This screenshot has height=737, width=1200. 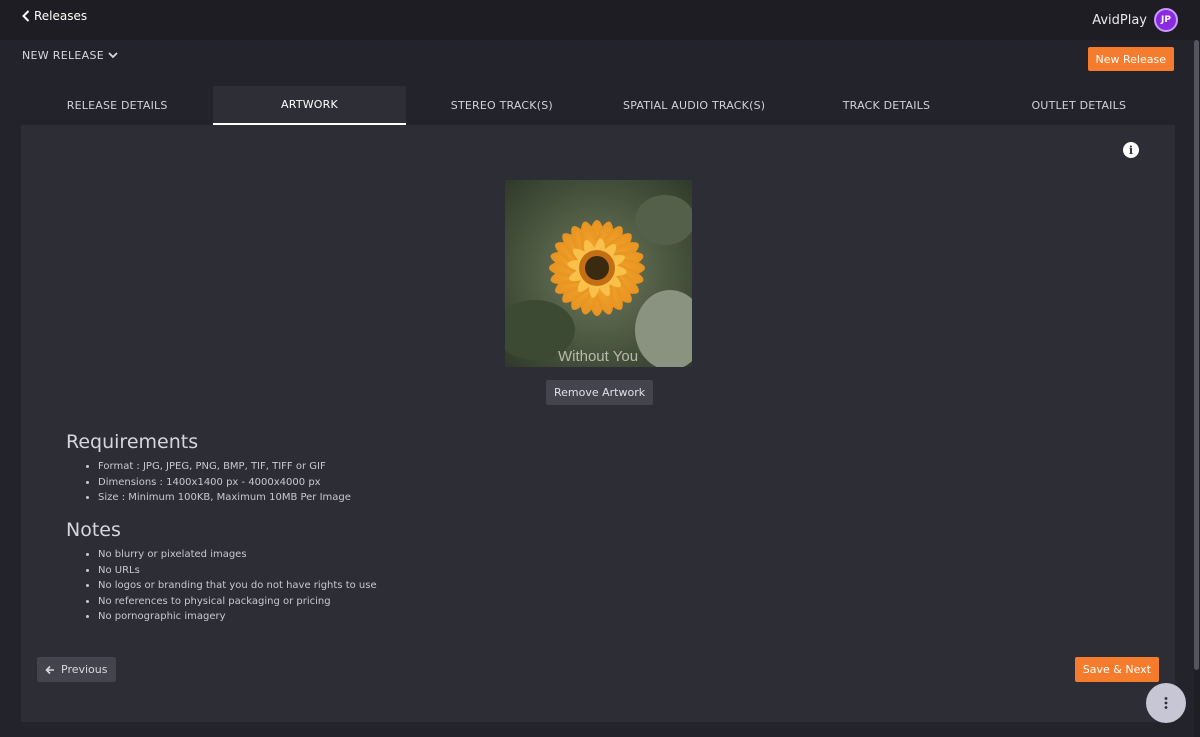 I want to click on tab-release-details: RELEASE DETAILS, so click(x=117, y=105).